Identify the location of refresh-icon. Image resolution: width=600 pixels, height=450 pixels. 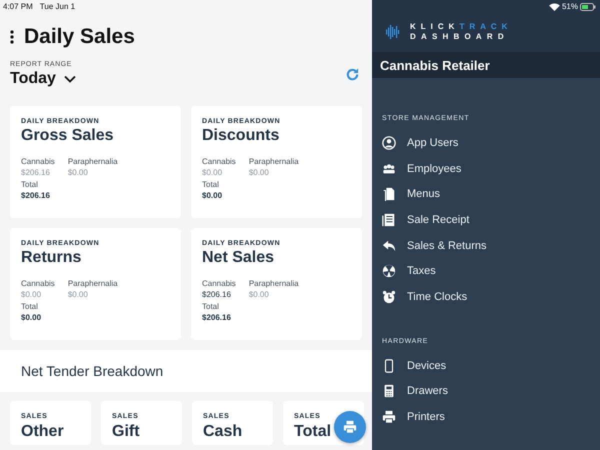
(352, 74).